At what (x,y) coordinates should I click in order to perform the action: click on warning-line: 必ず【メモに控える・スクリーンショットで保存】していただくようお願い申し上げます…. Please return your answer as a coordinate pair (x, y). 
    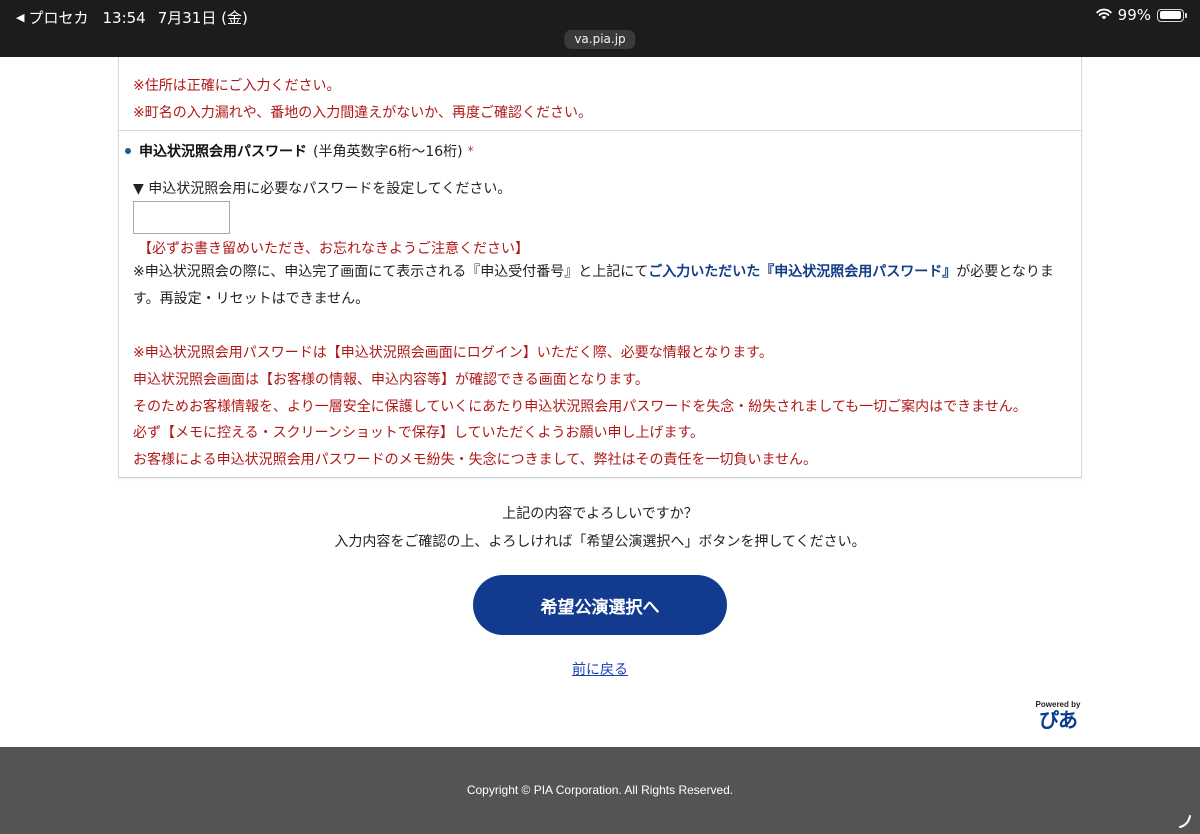
    Looking at the image, I should click on (419, 433).